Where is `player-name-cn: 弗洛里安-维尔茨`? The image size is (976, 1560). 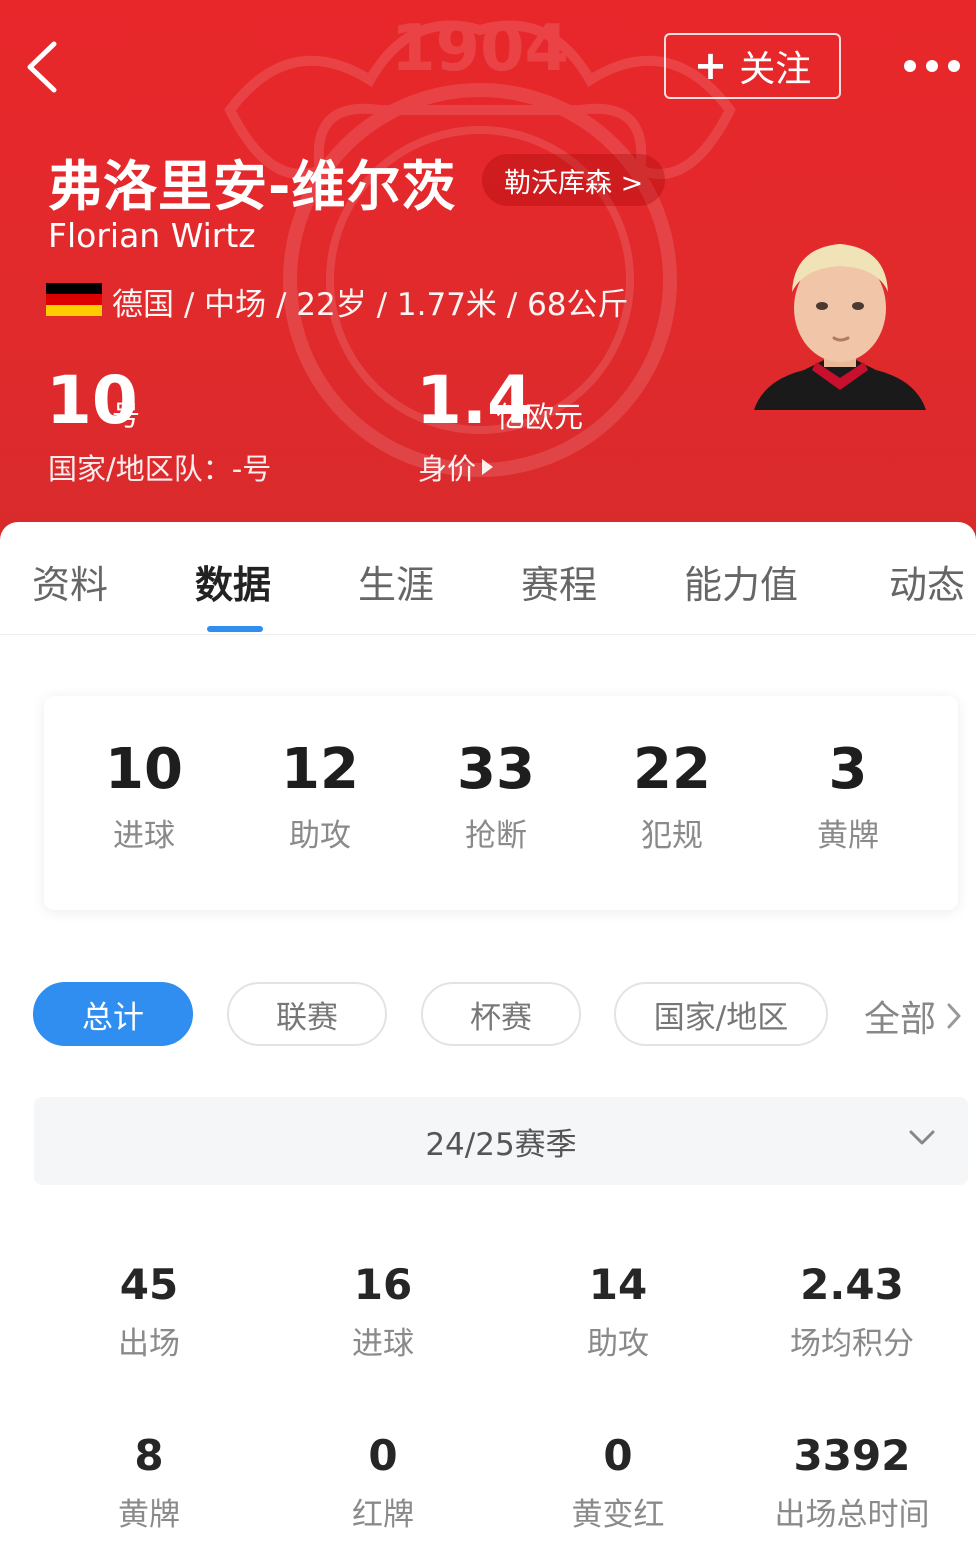
player-name-cn: 弗洛里安-维尔茨 is located at coordinates (252, 186).